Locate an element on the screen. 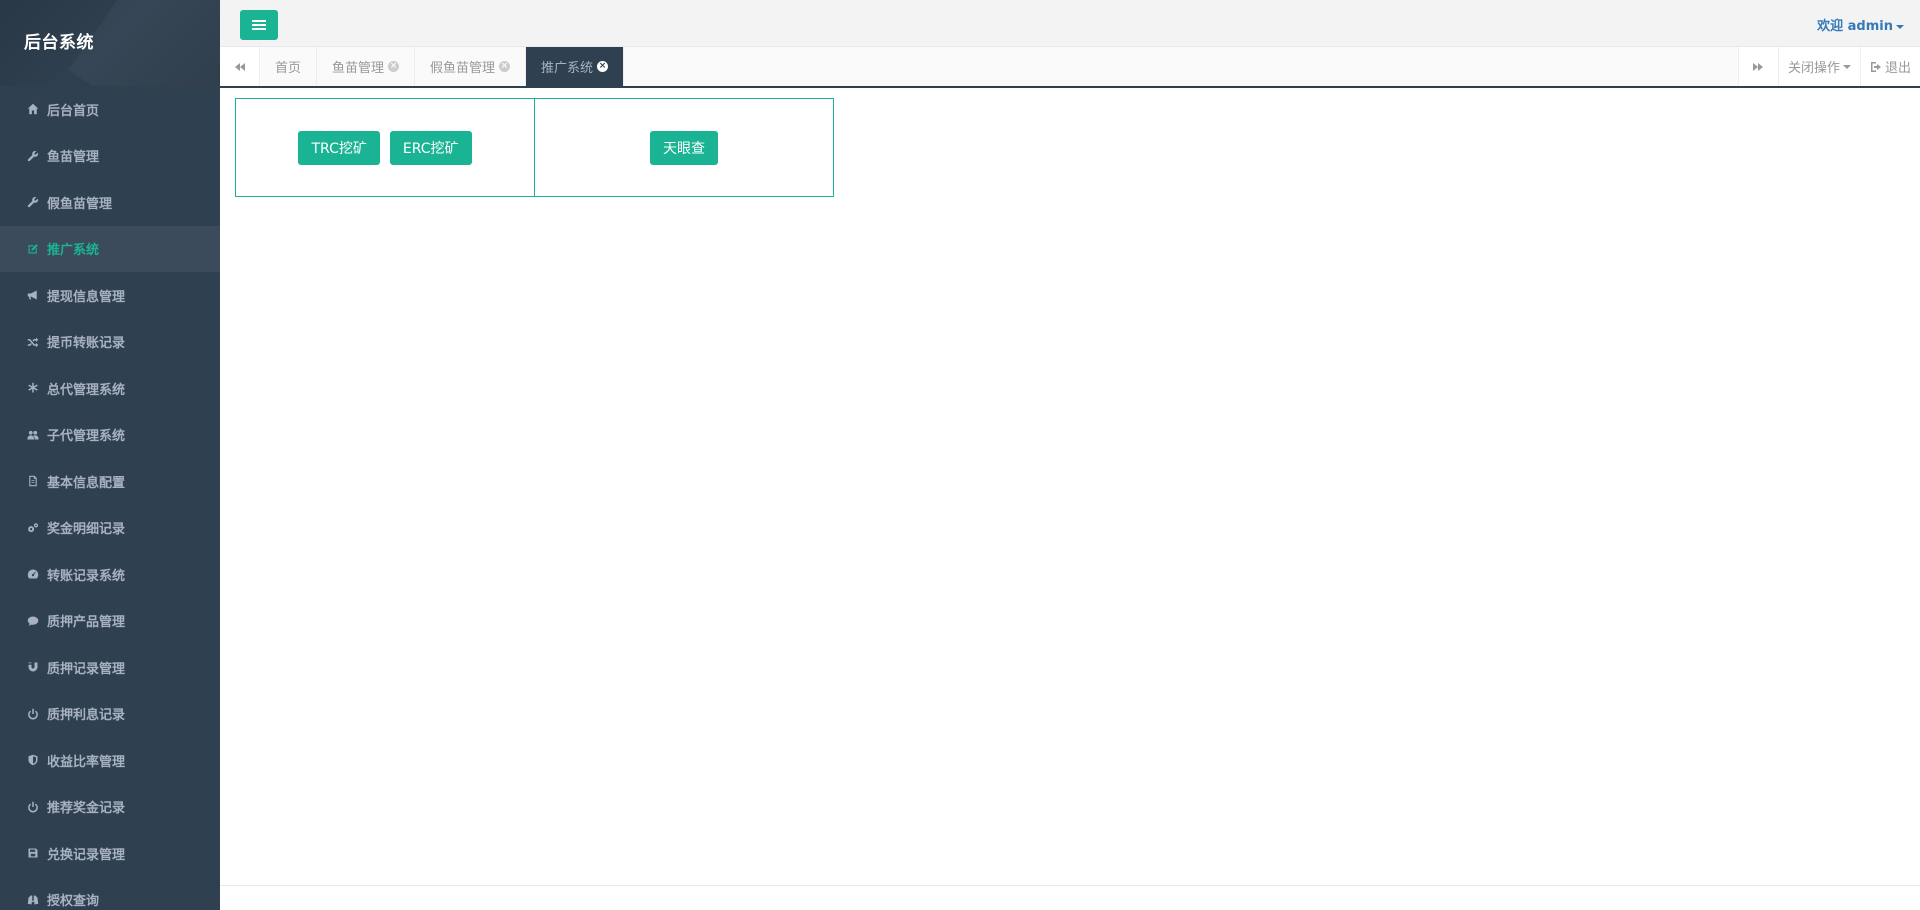 The image size is (1920, 910). binoculars-icon is located at coordinates (33, 900).